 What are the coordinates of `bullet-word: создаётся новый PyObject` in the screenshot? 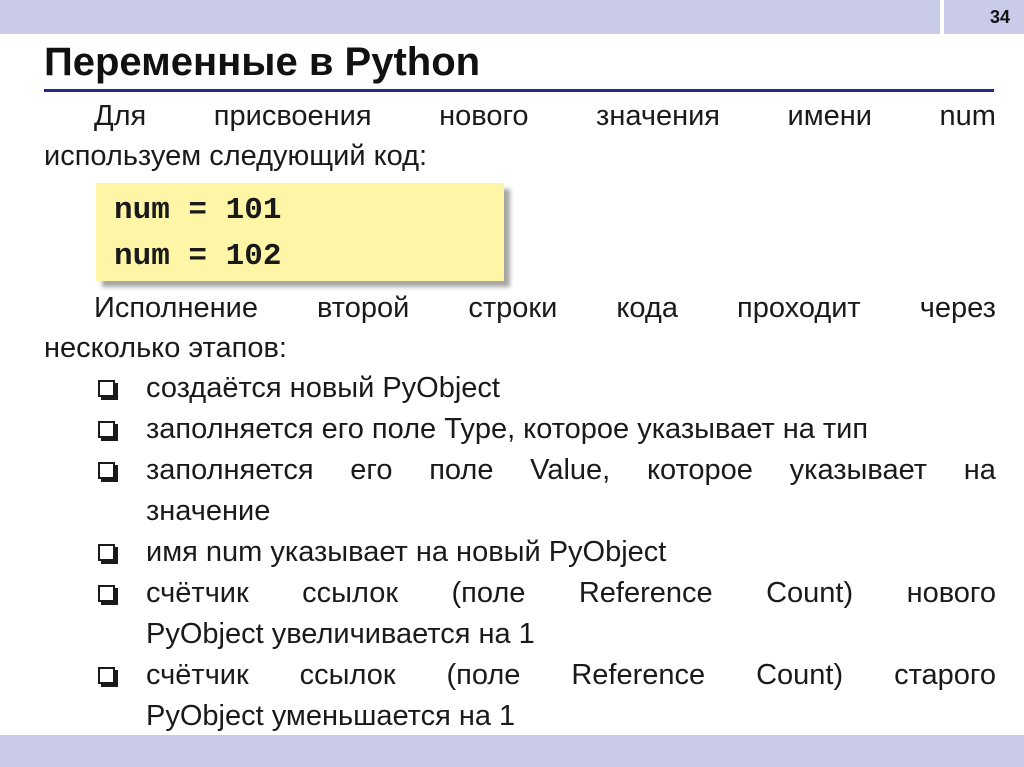 It's located at (323, 388).